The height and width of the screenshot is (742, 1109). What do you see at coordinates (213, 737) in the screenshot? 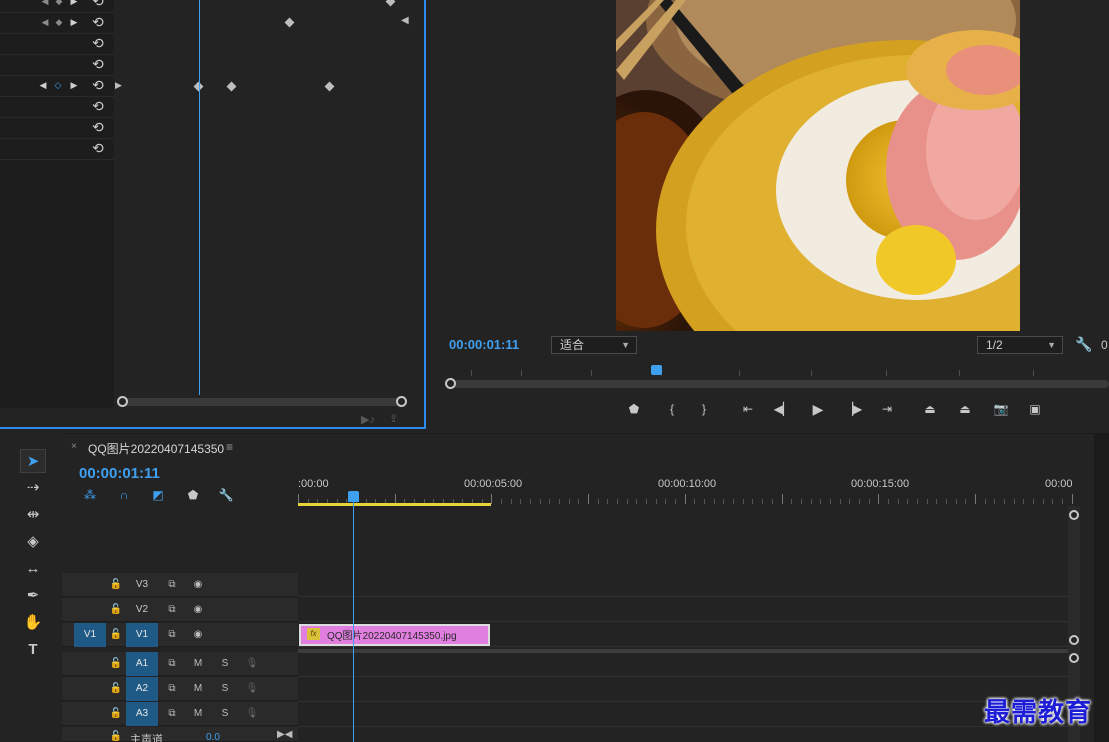
I see `master-volume-value: 0.0` at bounding box center [213, 737].